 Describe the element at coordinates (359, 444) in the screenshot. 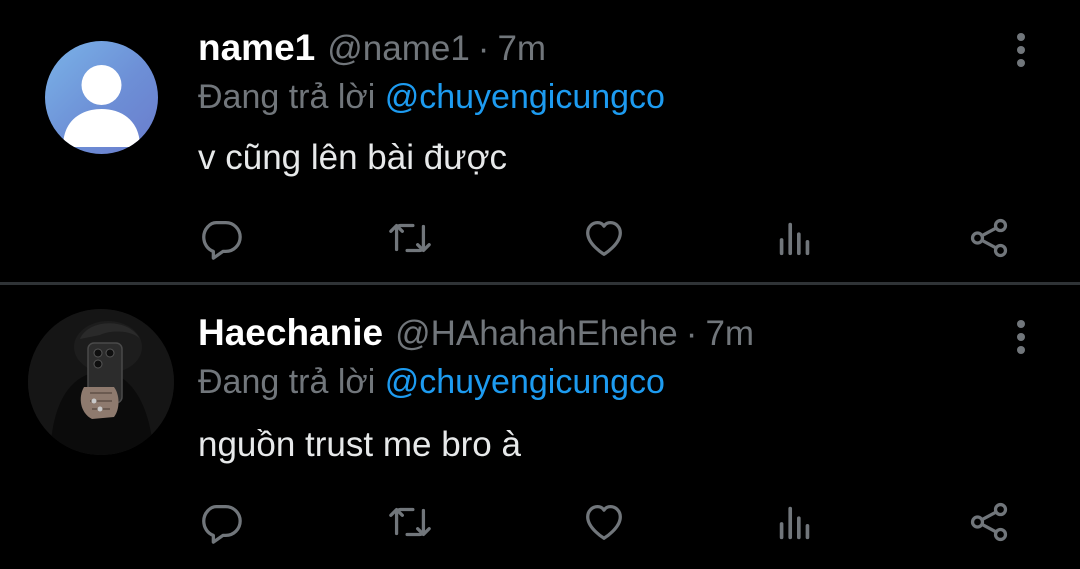

I see `tweet-text: nguồn trust me bro à` at that location.